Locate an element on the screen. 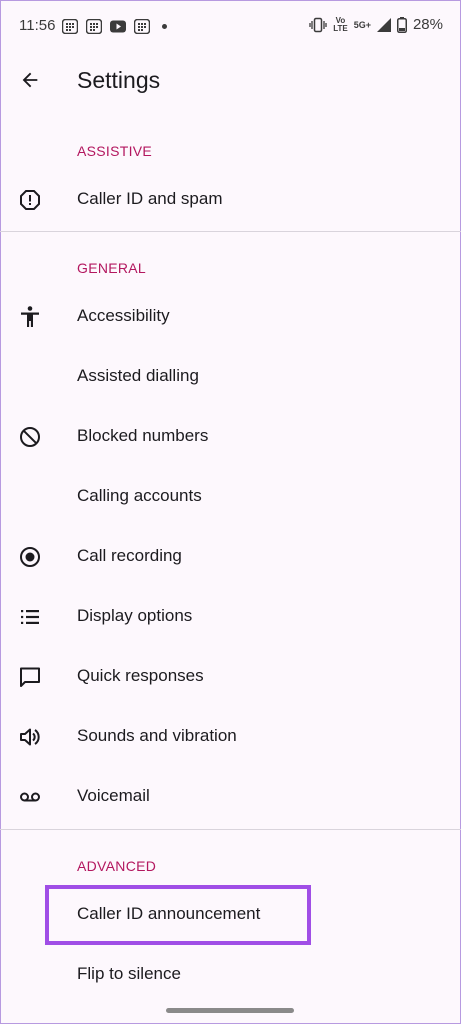  settings-item-label: Blocked numbers is located at coordinates (143, 435).